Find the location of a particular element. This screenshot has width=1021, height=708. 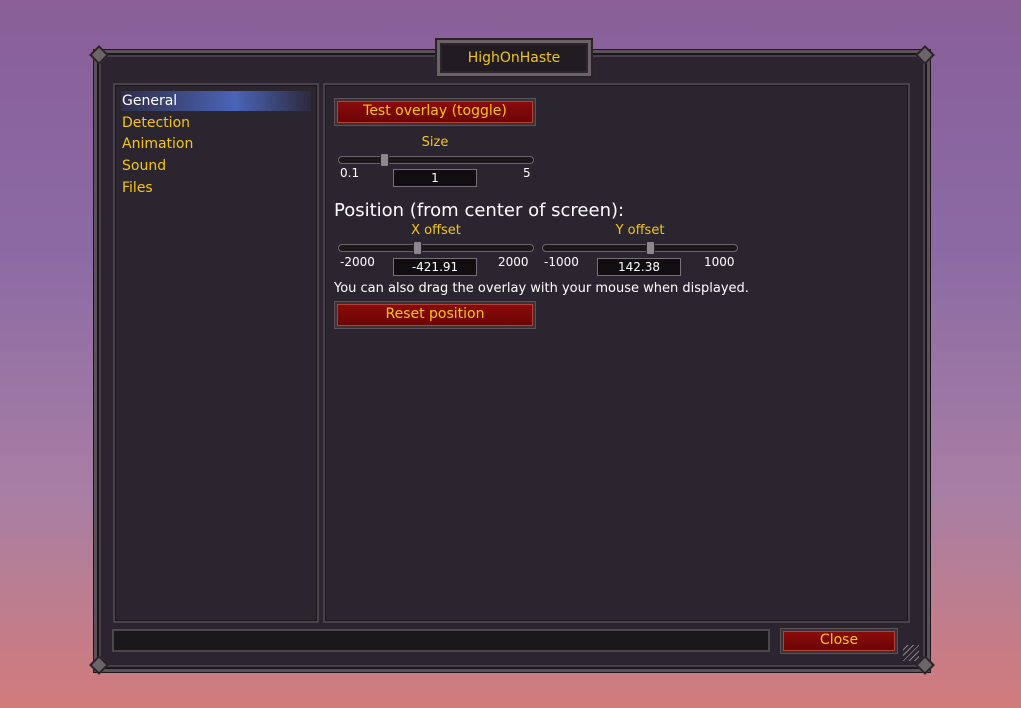

y-offset-slider-max: 1000 is located at coordinates (719, 262).